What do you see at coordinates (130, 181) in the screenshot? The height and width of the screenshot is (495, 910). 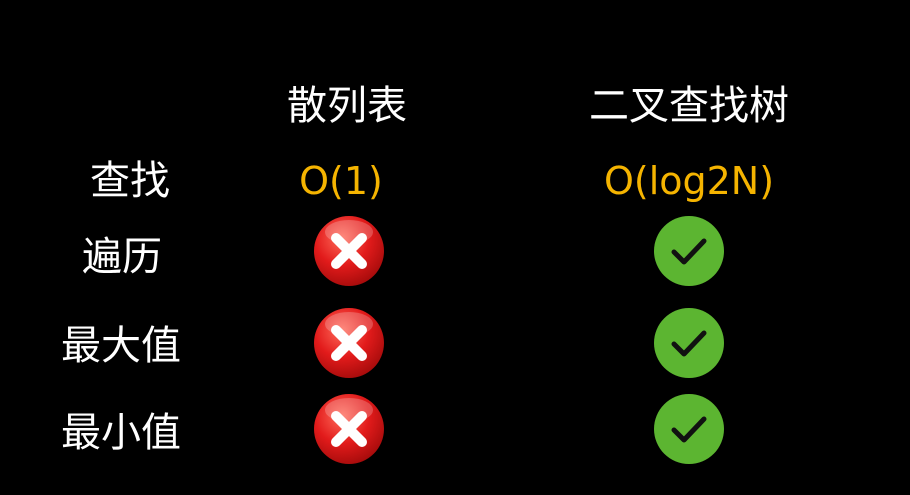 I see `row-label-search: 查找` at bounding box center [130, 181].